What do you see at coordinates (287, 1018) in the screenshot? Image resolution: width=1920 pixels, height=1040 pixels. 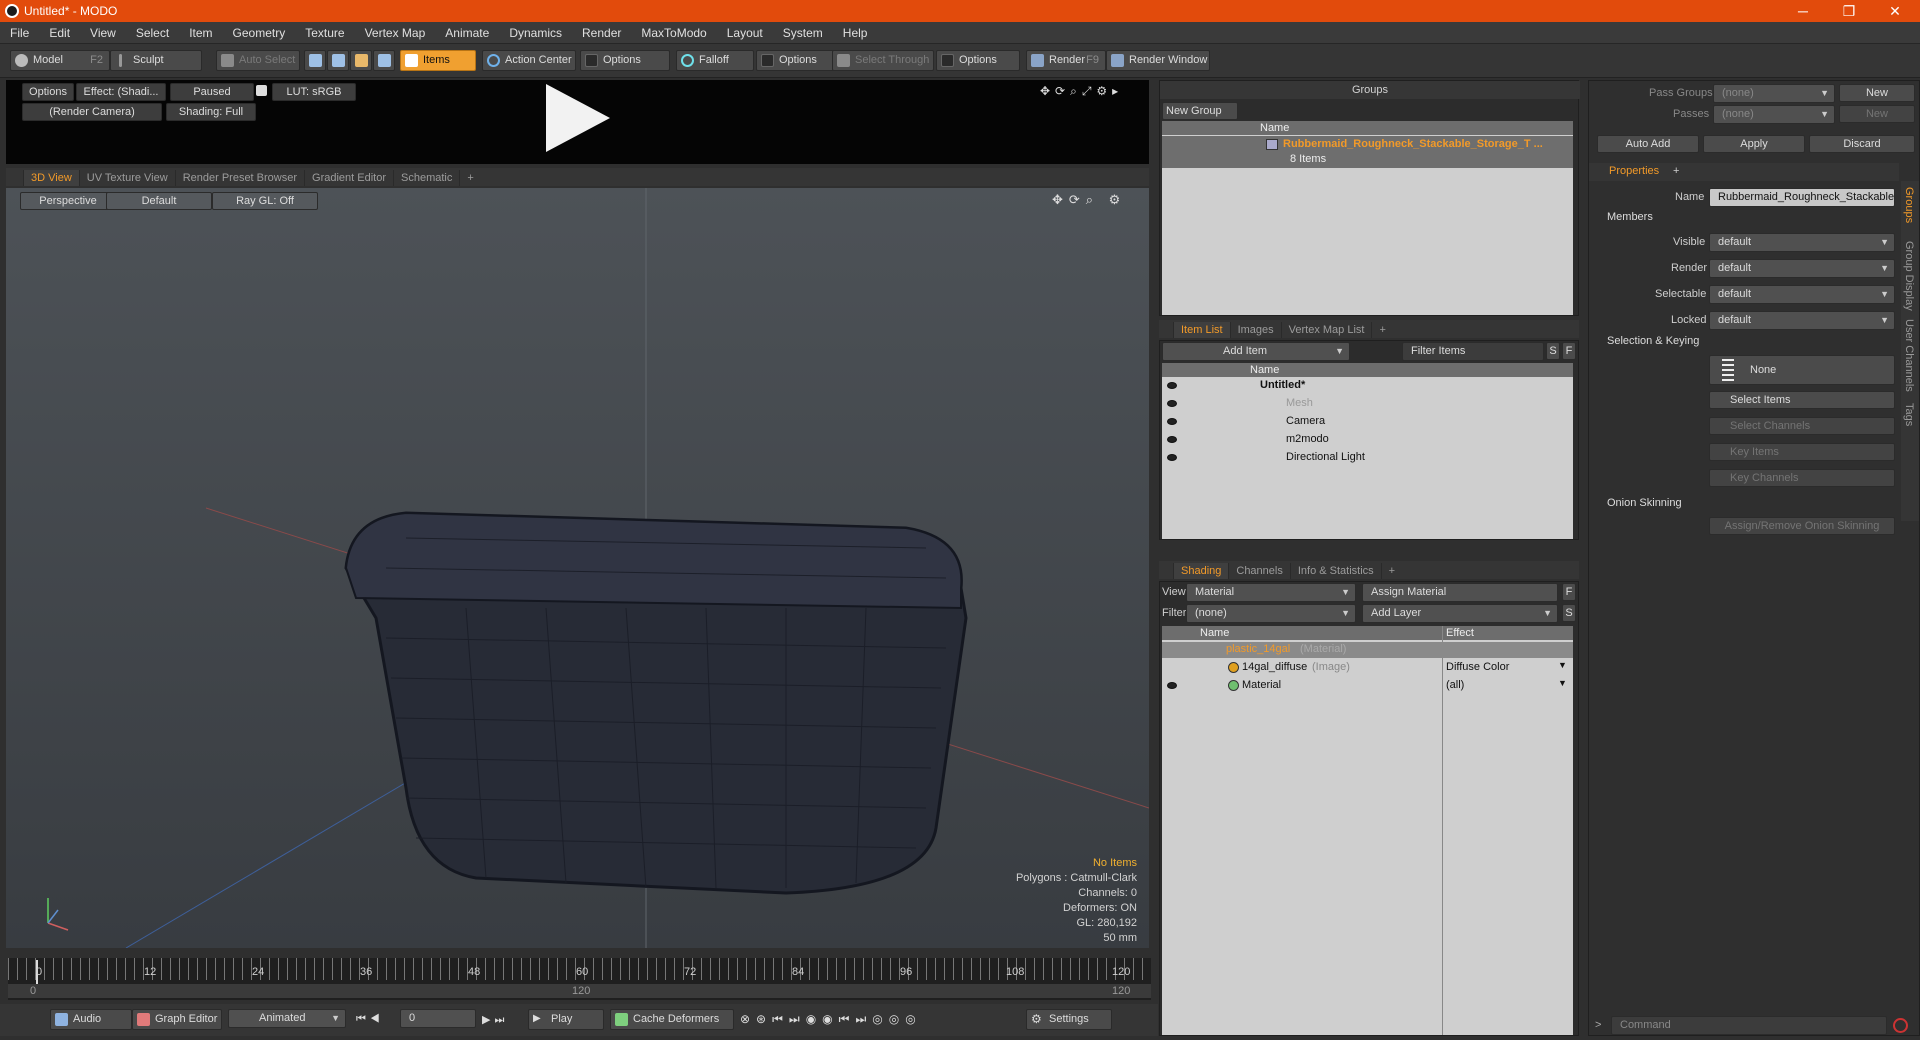 I see `animated-dropdown: Animated ▼` at bounding box center [287, 1018].